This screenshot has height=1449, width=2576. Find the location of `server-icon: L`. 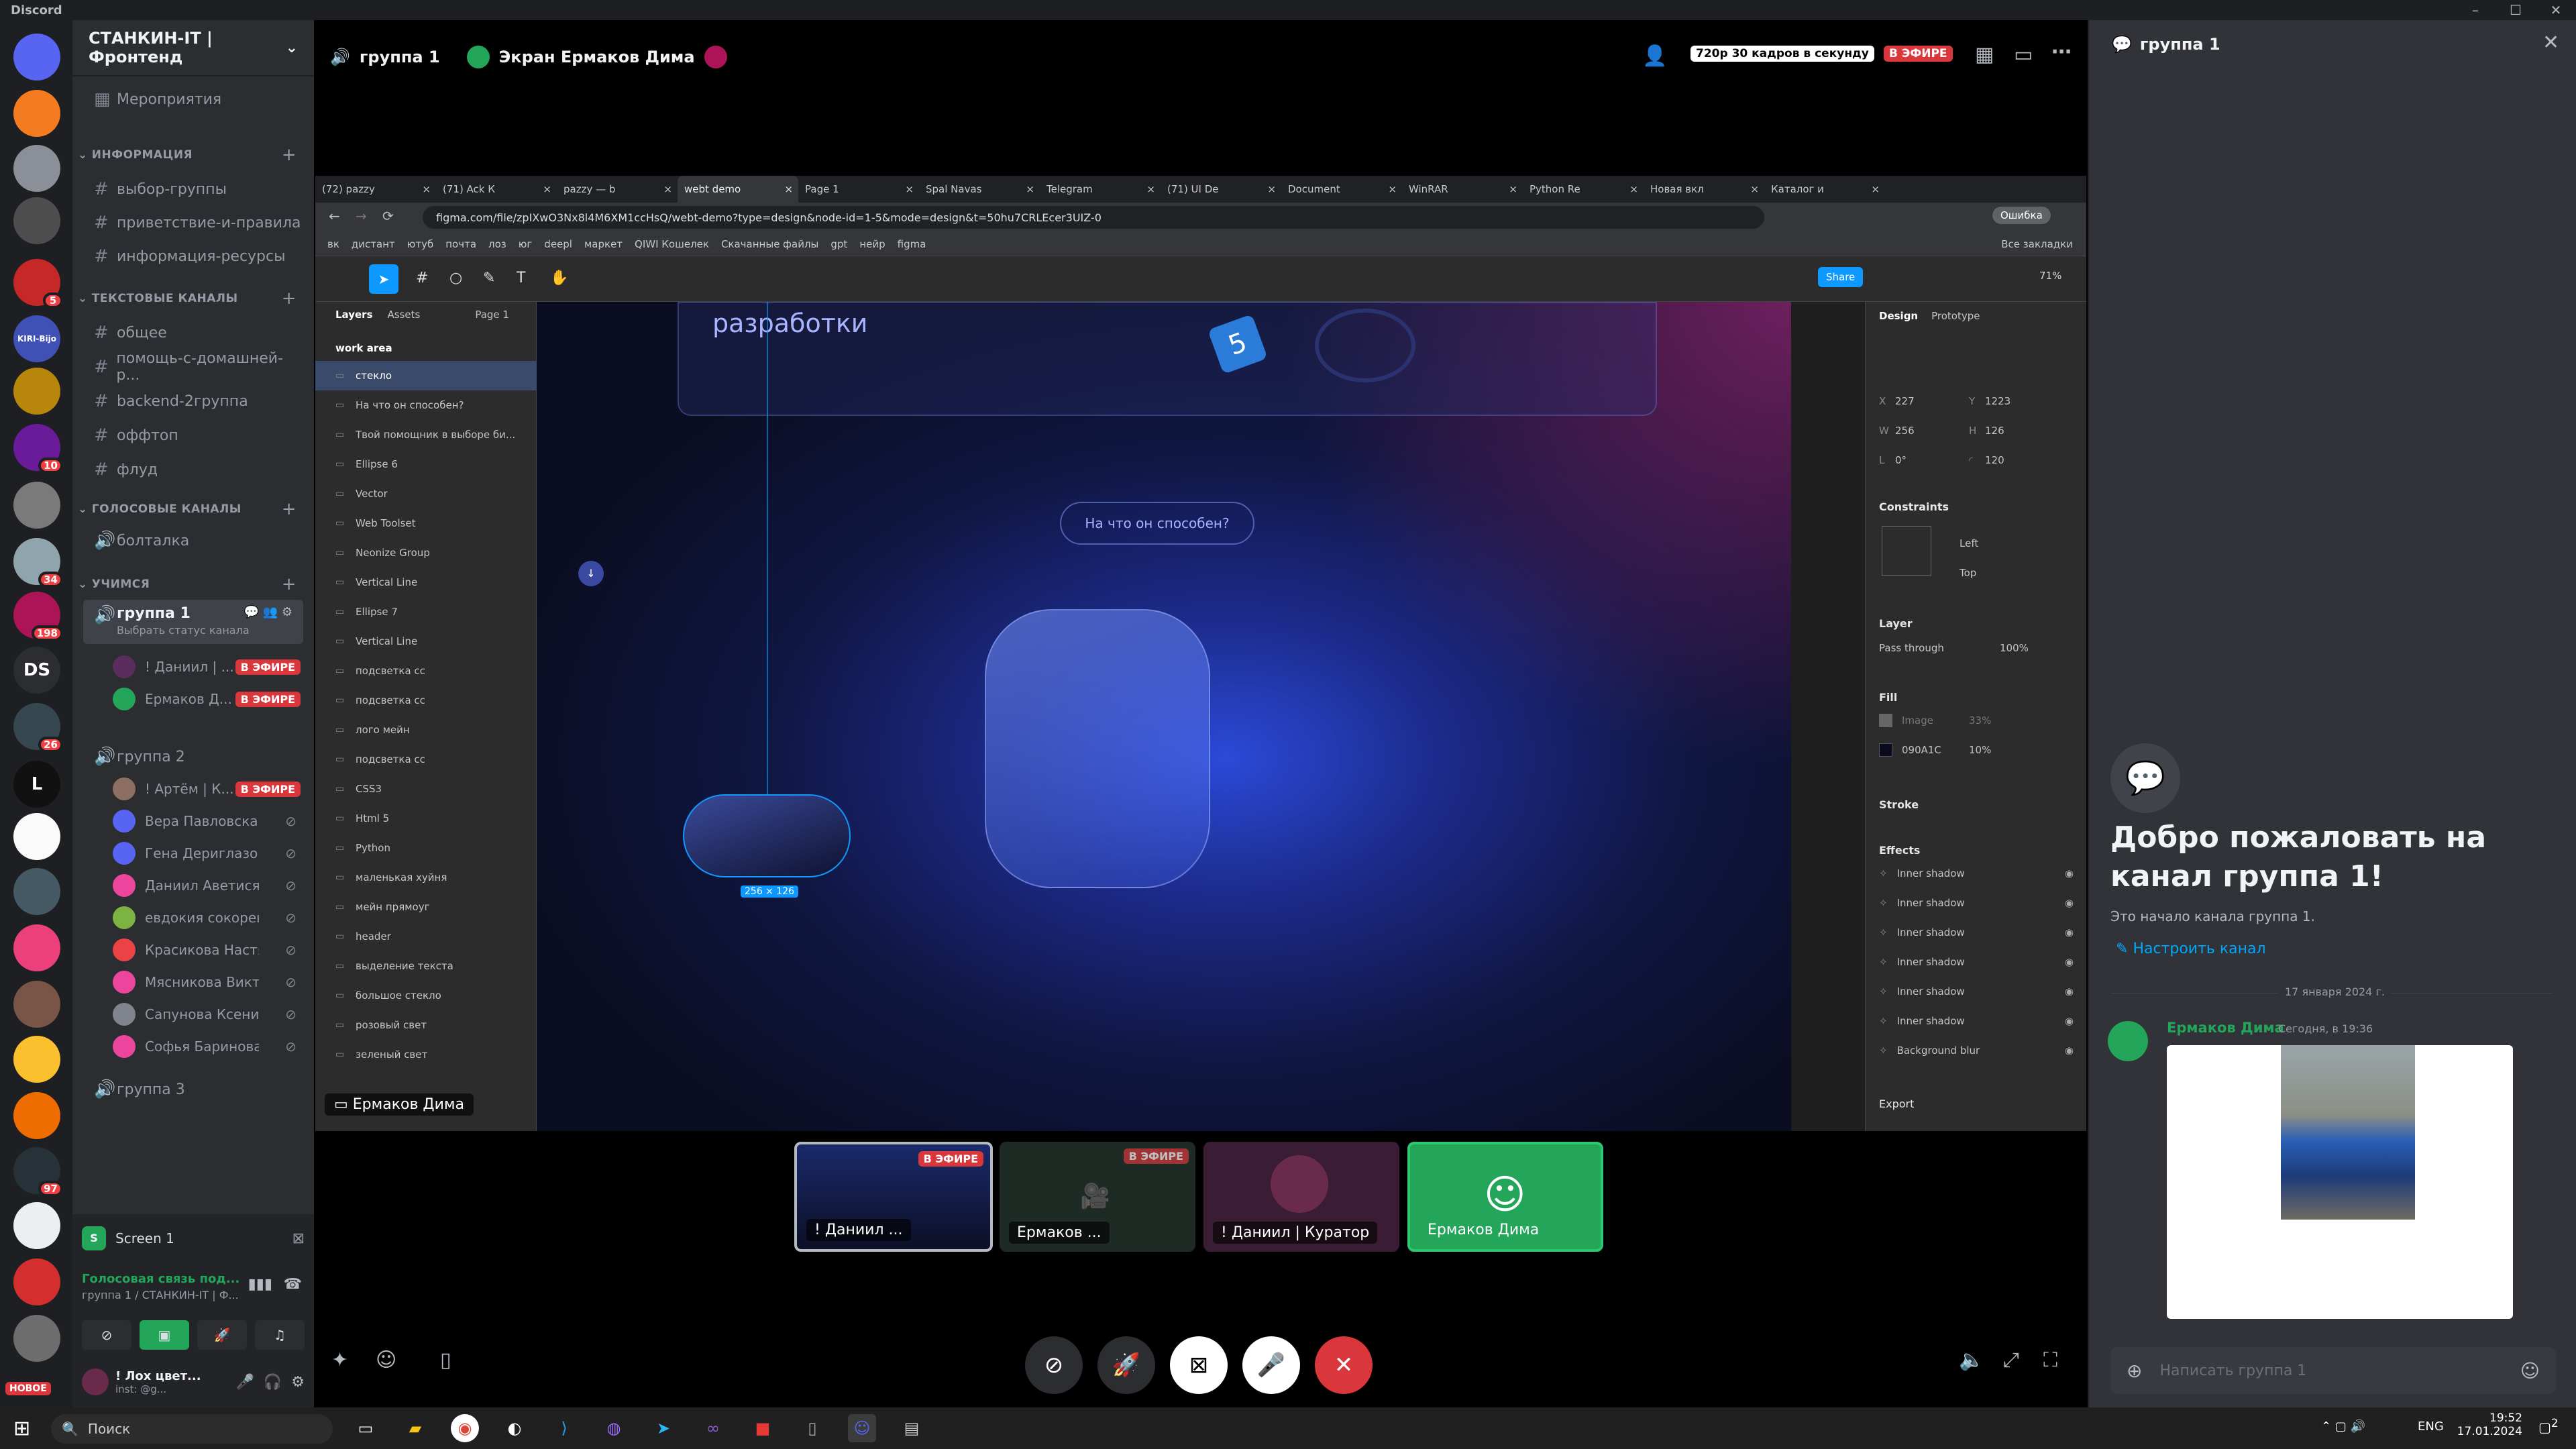

server-icon: L is located at coordinates (36, 784).